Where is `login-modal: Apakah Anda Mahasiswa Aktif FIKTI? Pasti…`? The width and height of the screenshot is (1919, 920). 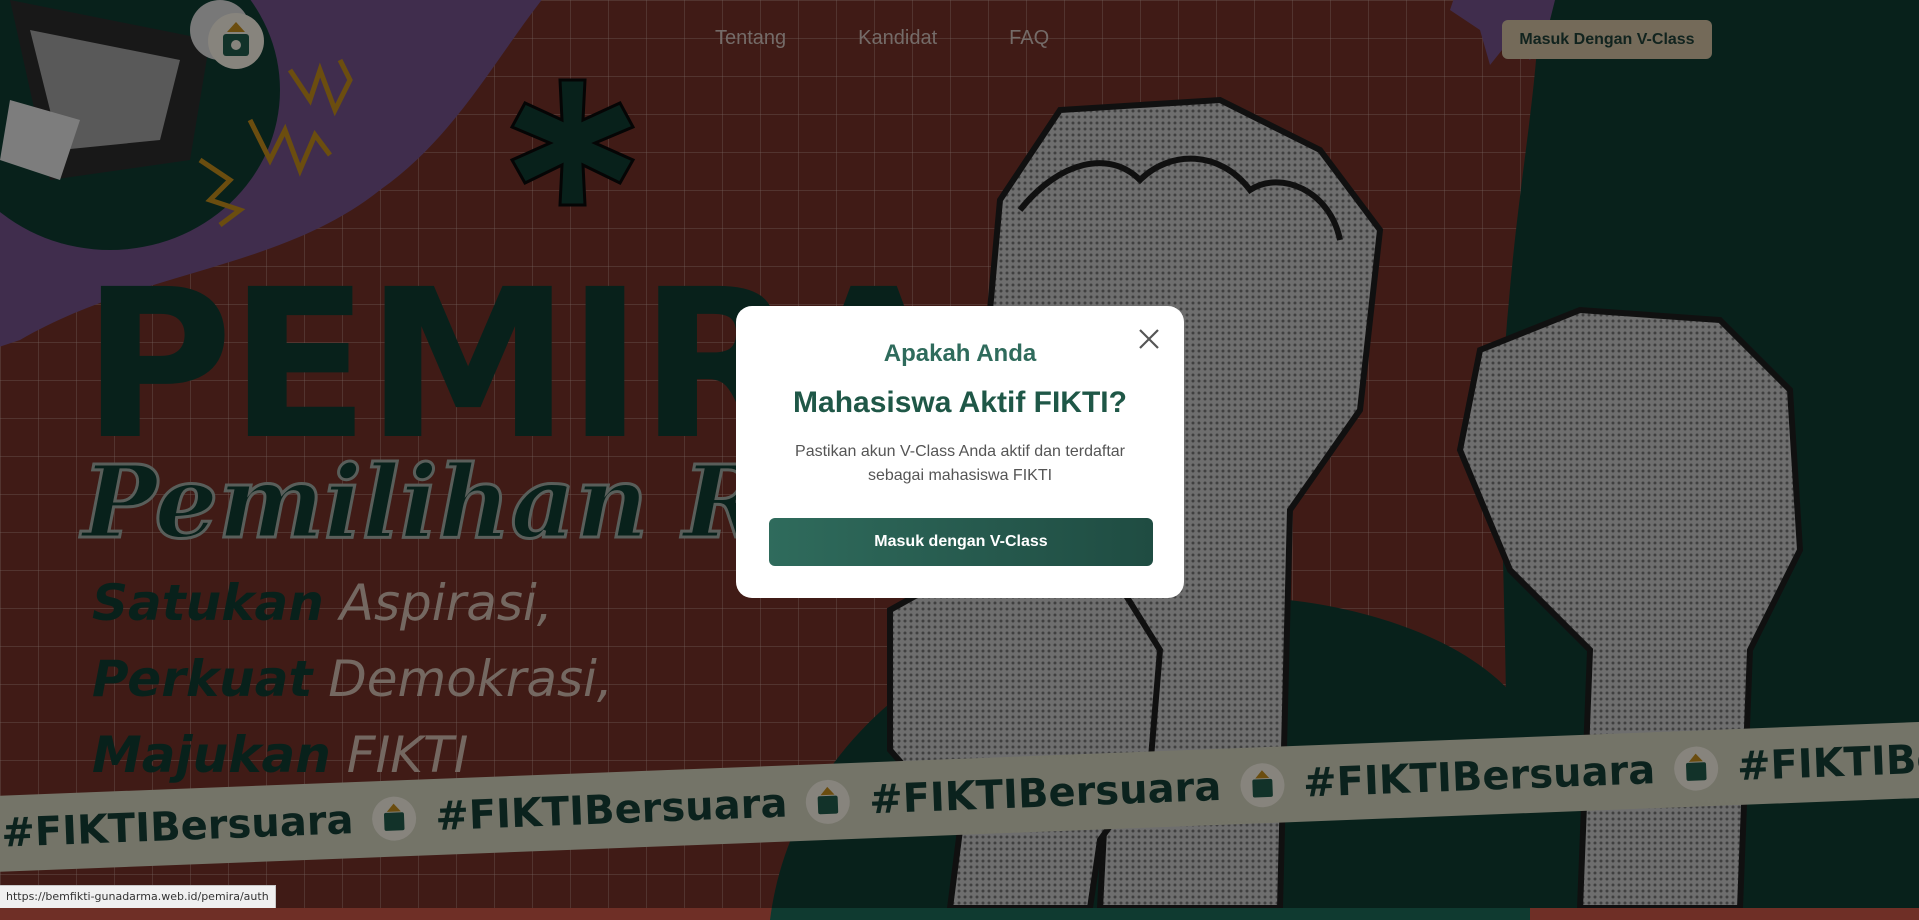 login-modal: Apakah Anda Mahasiswa Aktif FIKTI? Pasti… is located at coordinates (960, 452).